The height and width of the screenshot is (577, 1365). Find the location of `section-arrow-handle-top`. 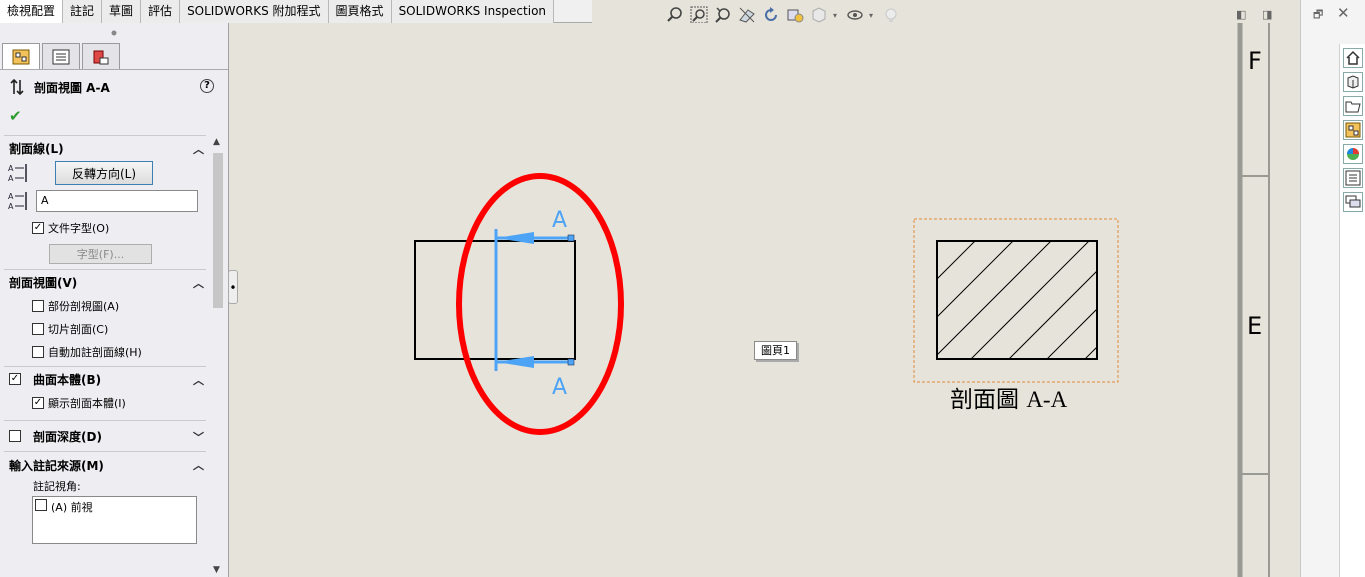

section-arrow-handle-top is located at coordinates (571, 238).